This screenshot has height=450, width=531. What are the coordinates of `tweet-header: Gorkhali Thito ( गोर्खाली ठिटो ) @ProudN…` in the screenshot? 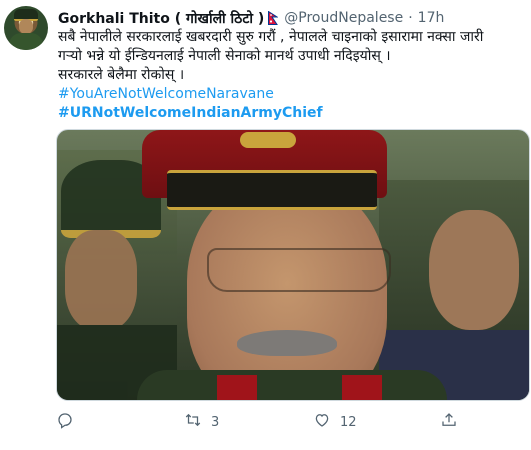 It's located at (251, 18).